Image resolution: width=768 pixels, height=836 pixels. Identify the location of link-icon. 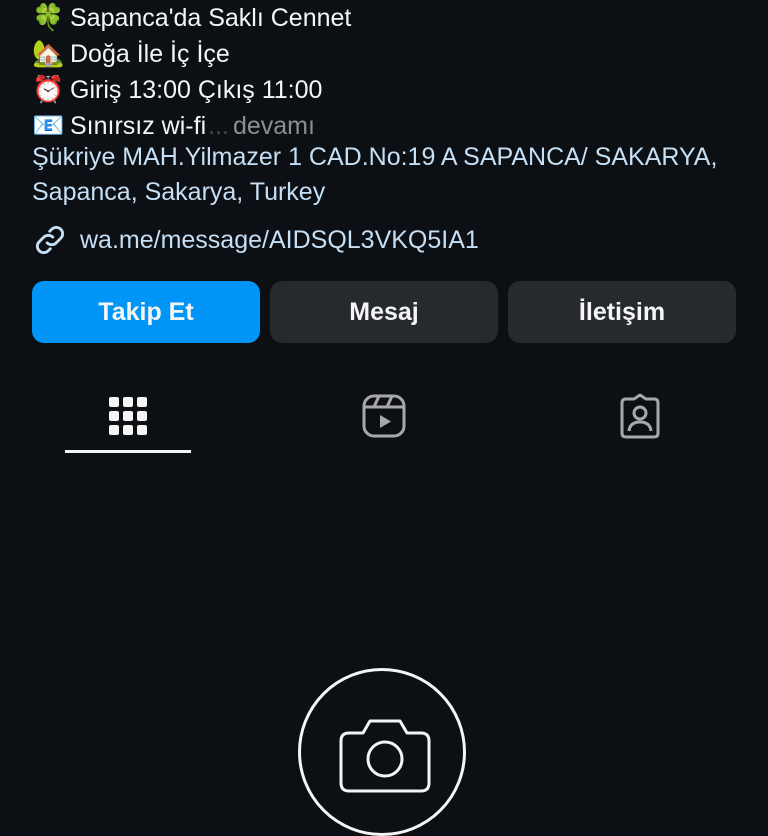
(50, 240).